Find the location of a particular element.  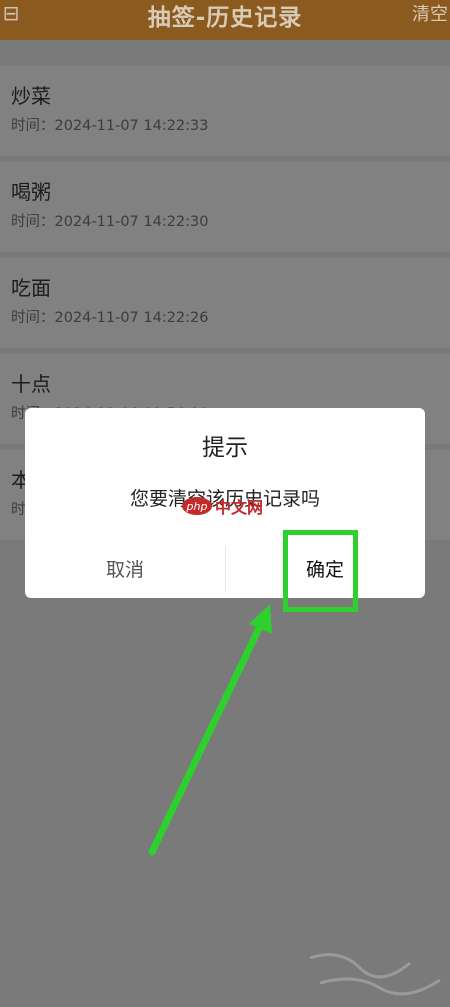

item-name: 吃面 is located at coordinates (31, 288).